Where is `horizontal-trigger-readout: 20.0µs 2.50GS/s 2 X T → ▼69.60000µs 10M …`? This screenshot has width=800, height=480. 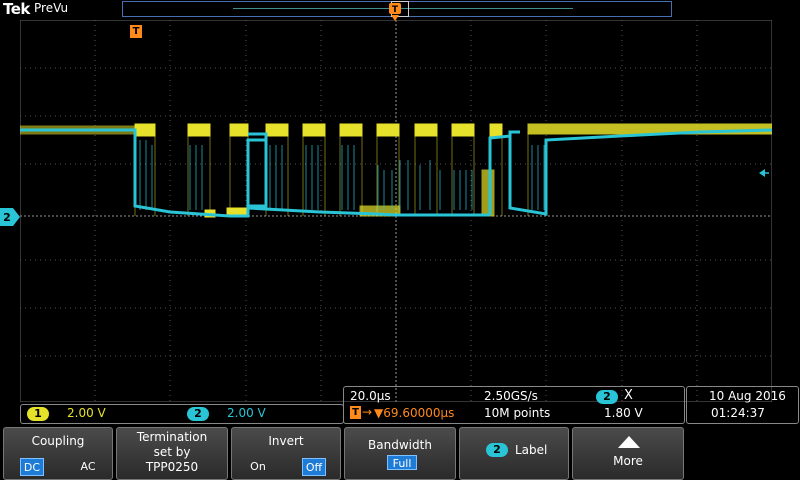 horizontal-trigger-readout: 20.0µs 2.50GS/s 2 X T → ▼69.60000µs 10M … is located at coordinates (514, 405).